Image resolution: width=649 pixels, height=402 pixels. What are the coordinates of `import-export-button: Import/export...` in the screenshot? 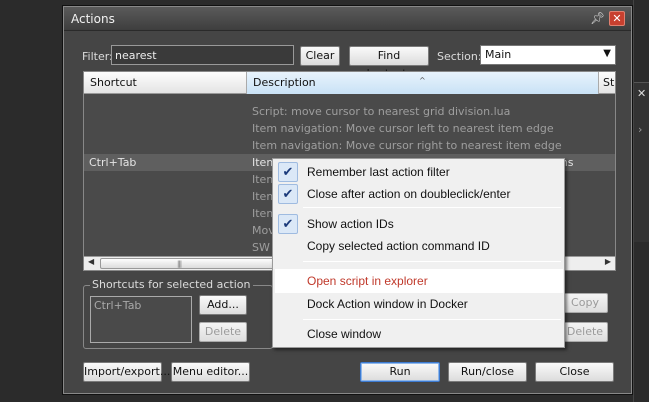 It's located at (126, 372).